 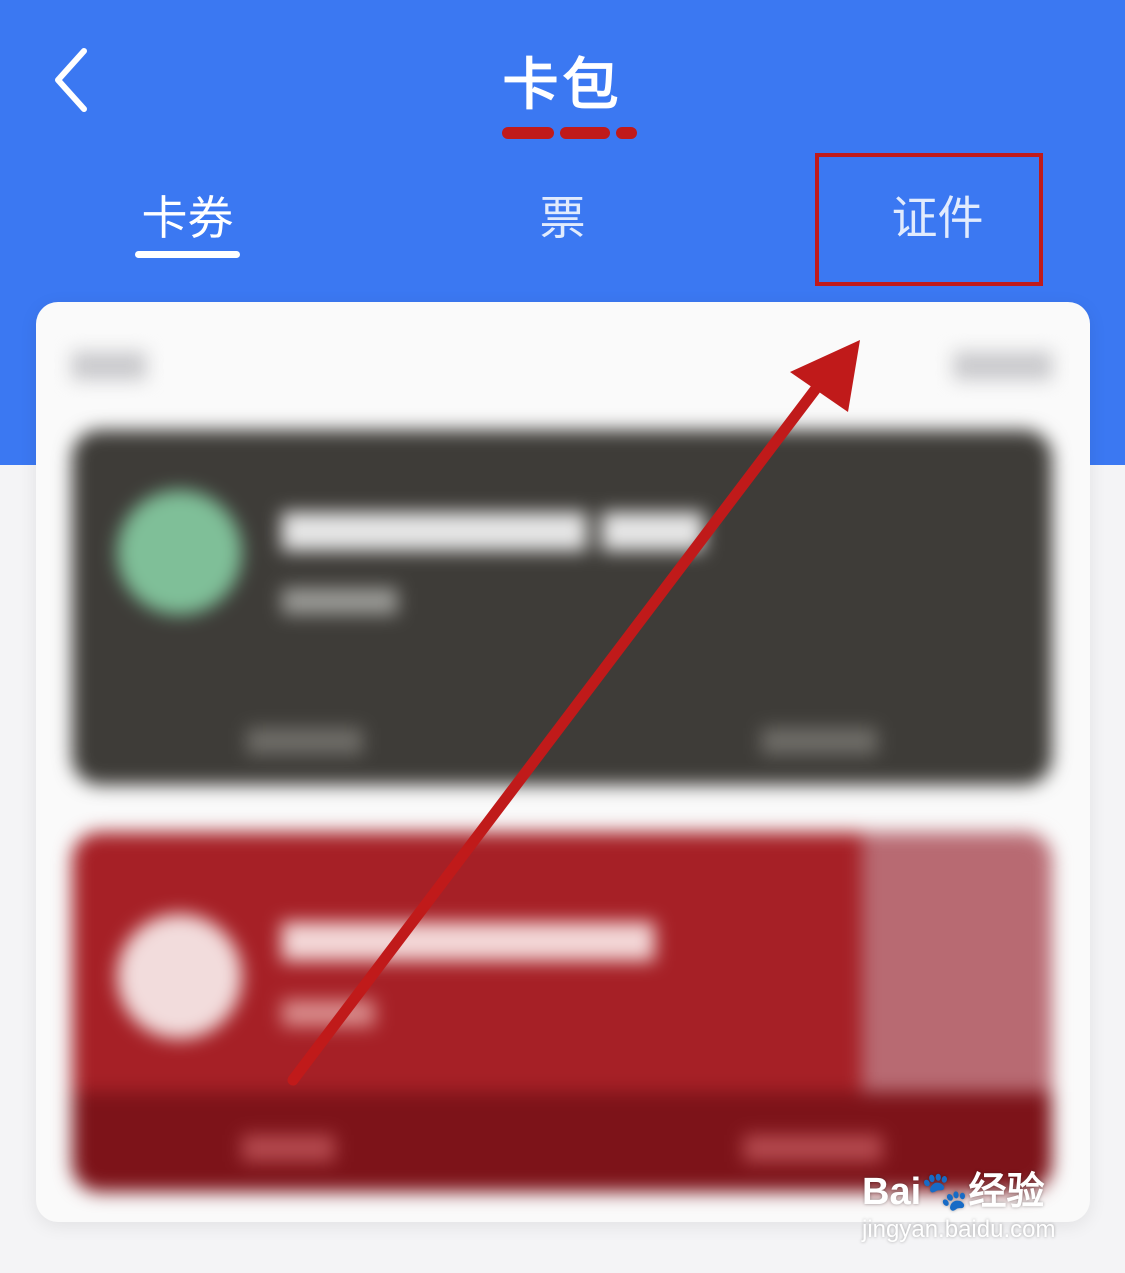 What do you see at coordinates (562, 215) in the screenshot?
I see `tab-tickets: 票` at bounding box center [562, 215].